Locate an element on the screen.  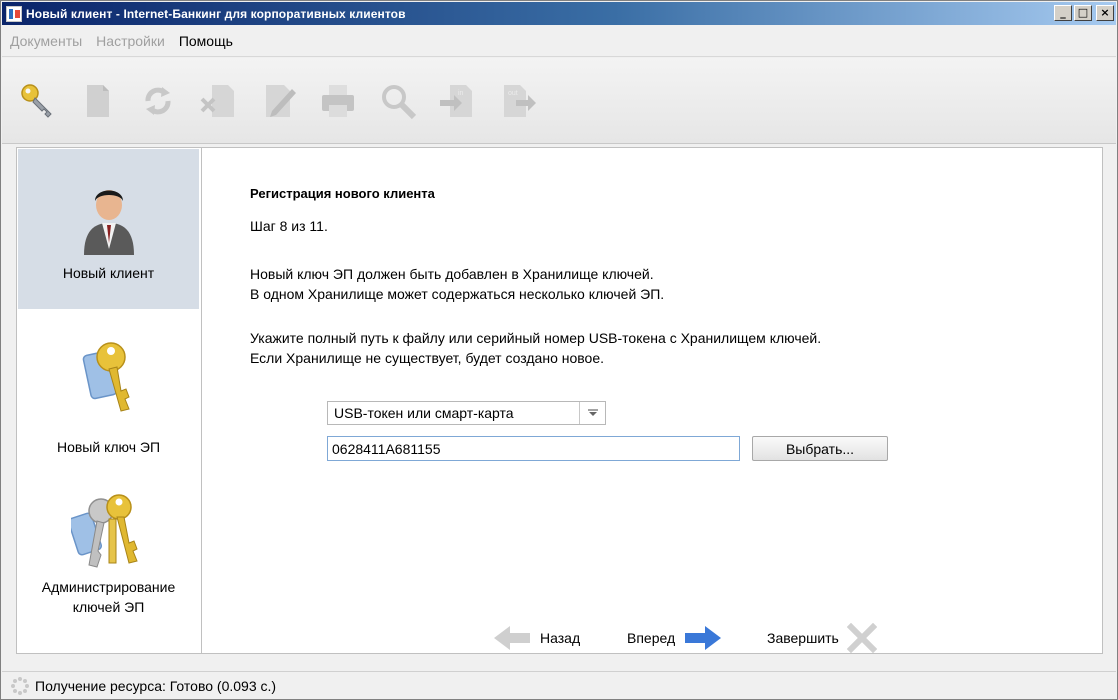
sidebar-item-key-admin: Администрирование ключей ЭП is located at coordinates (108, 565).